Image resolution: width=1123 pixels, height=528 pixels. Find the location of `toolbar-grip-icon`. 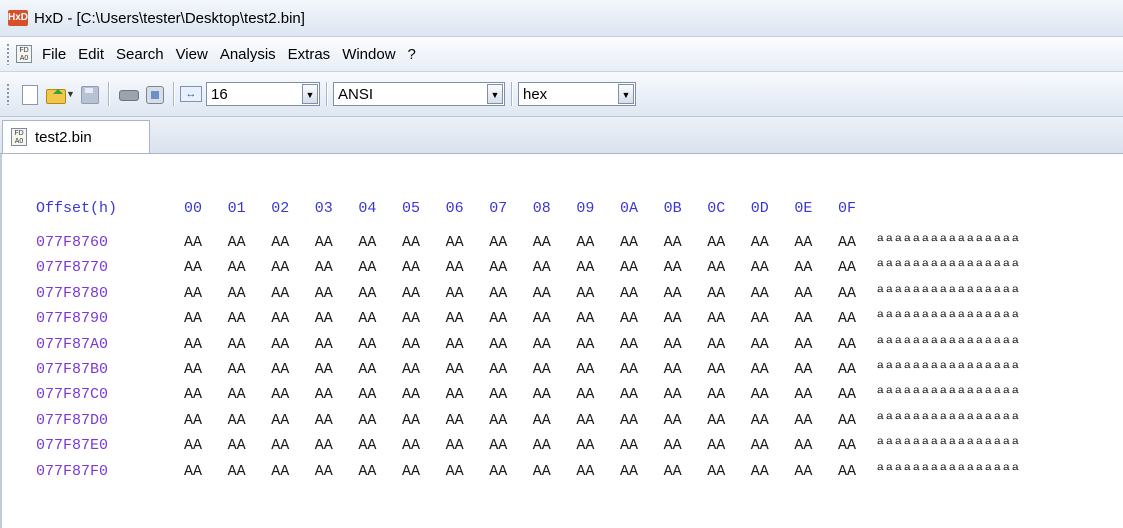

toolbar-grip-icon is located at coordinates (8, 94).